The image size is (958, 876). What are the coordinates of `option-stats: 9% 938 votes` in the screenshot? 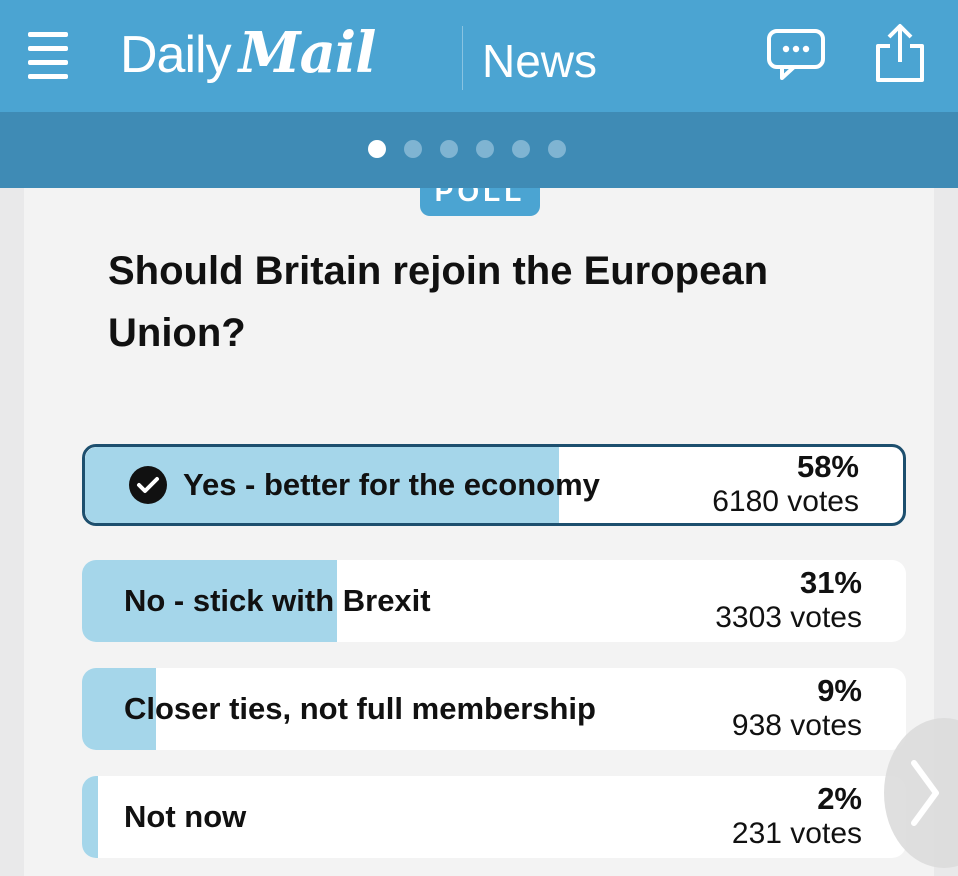 It's located at (797, 709).